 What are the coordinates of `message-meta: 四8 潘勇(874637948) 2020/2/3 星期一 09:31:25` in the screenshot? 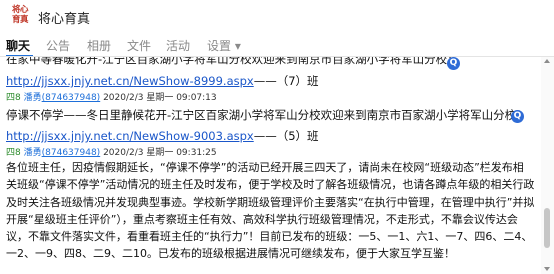 It's located at (111, 151).